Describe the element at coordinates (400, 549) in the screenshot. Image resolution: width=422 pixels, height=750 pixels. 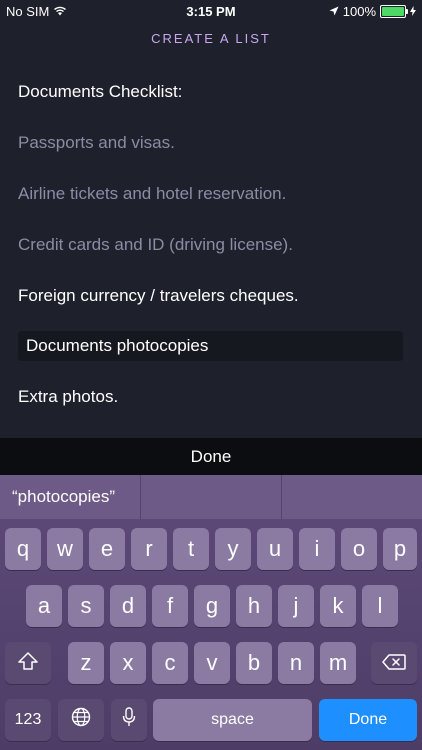
I see `key-p: p` at that location.